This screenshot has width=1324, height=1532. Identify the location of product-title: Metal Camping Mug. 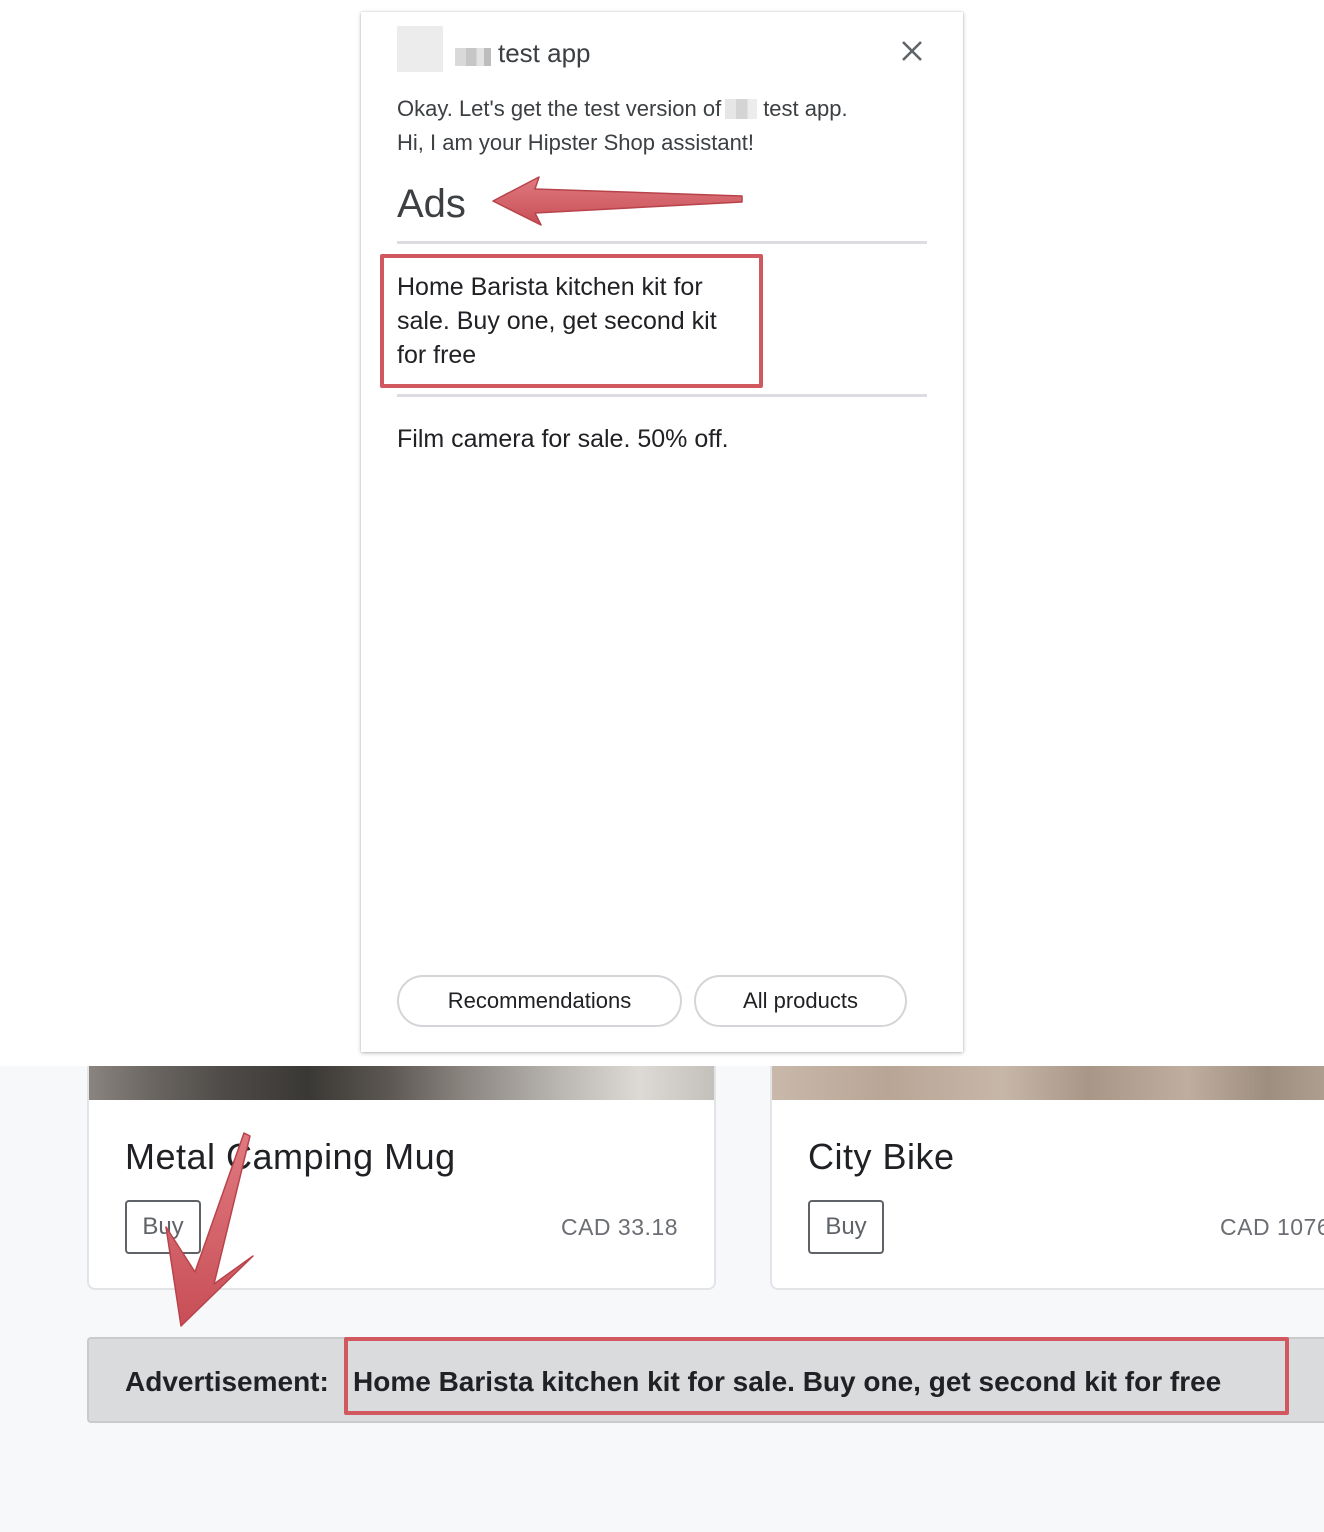
(290, 1156).